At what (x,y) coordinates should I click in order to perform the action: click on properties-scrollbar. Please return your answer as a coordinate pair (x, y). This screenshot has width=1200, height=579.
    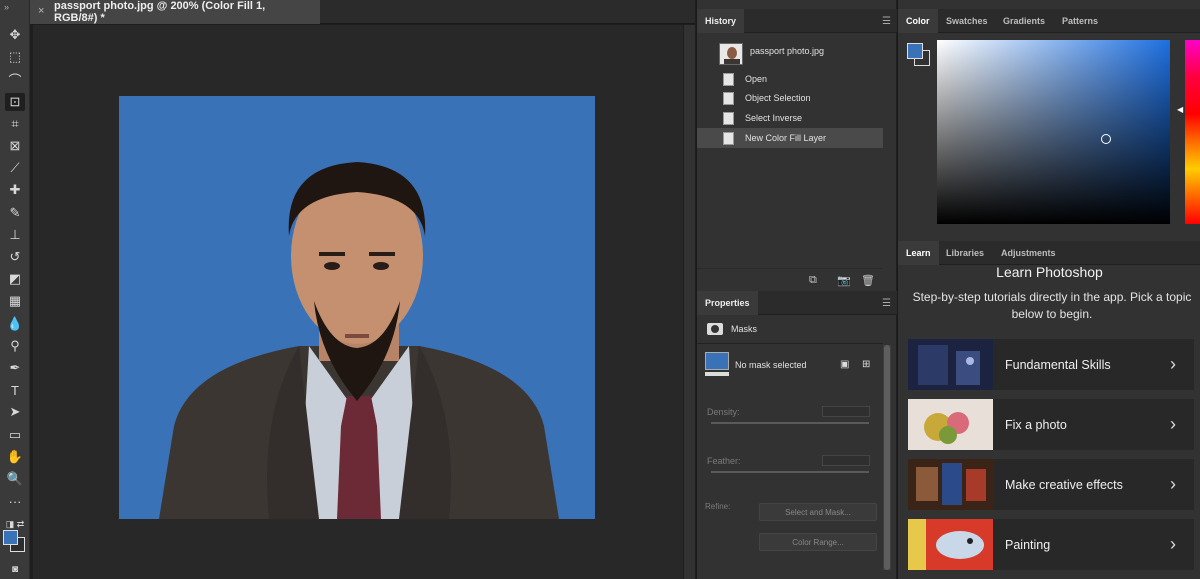
    Looking at the image, I should click on (887, 457).